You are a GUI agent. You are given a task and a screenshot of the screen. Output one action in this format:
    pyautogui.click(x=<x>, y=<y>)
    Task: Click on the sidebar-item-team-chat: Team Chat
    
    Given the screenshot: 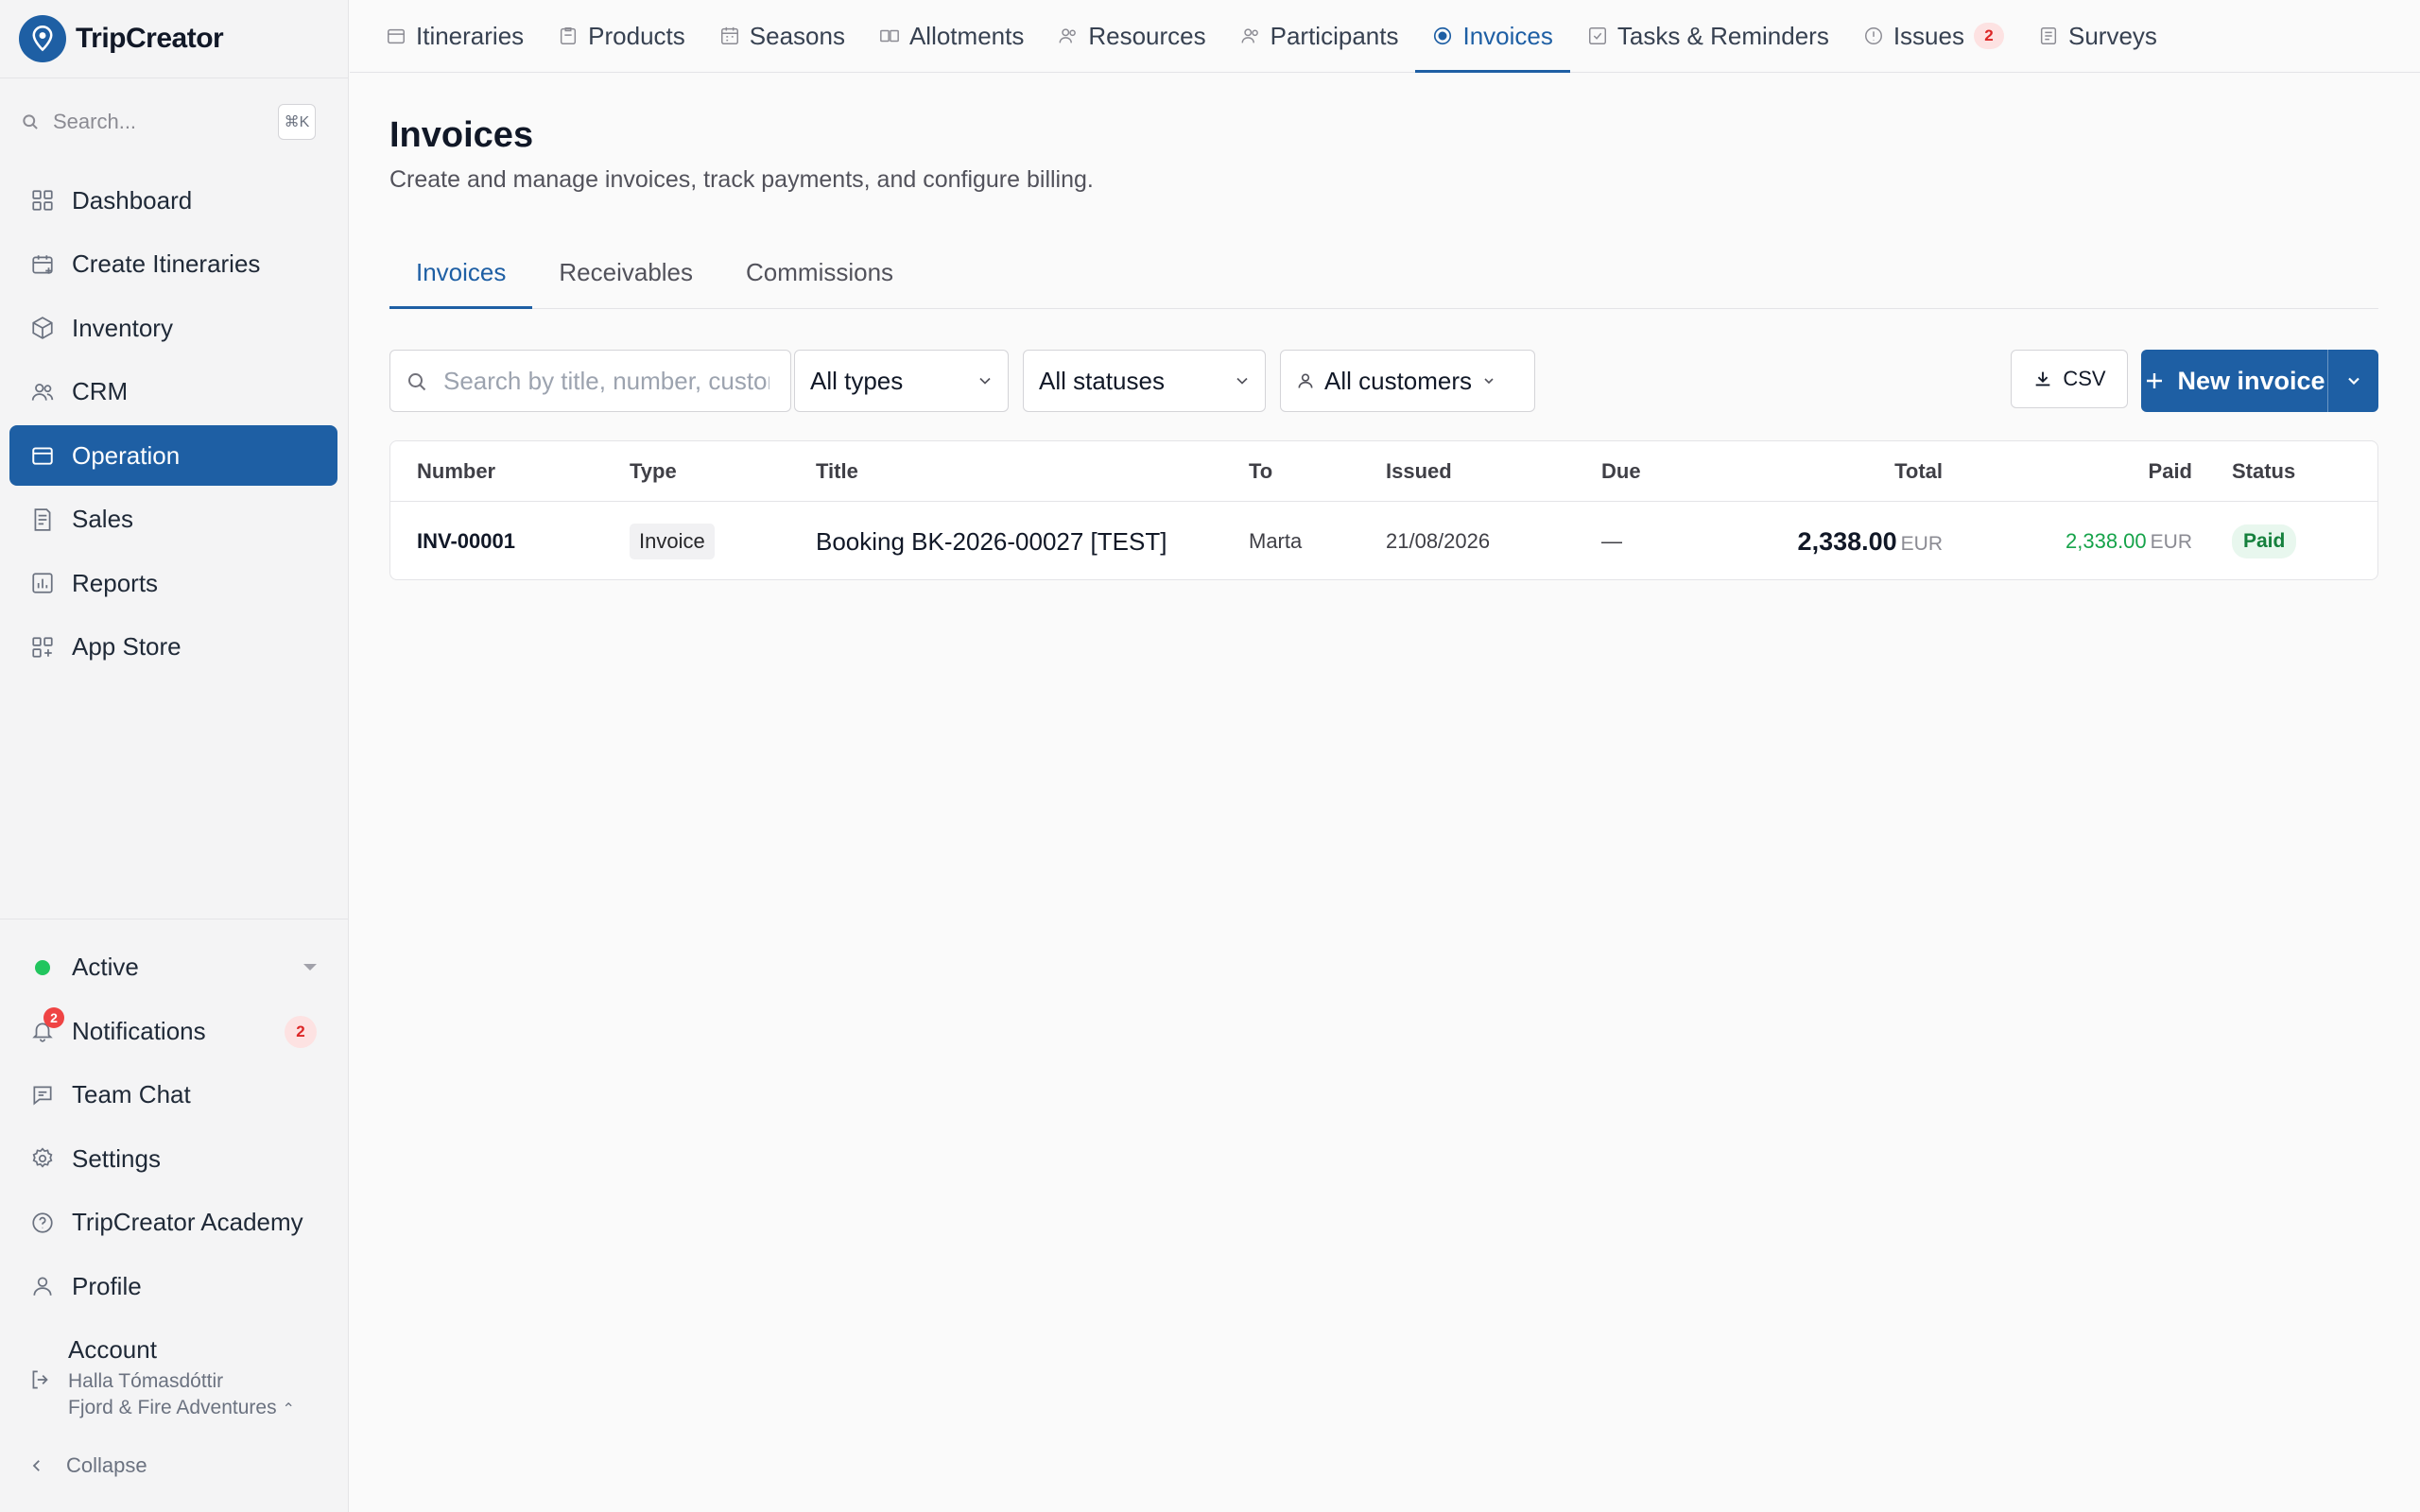 What is the action you would take?
    pyautogui.click(x=173, y=1095)
    